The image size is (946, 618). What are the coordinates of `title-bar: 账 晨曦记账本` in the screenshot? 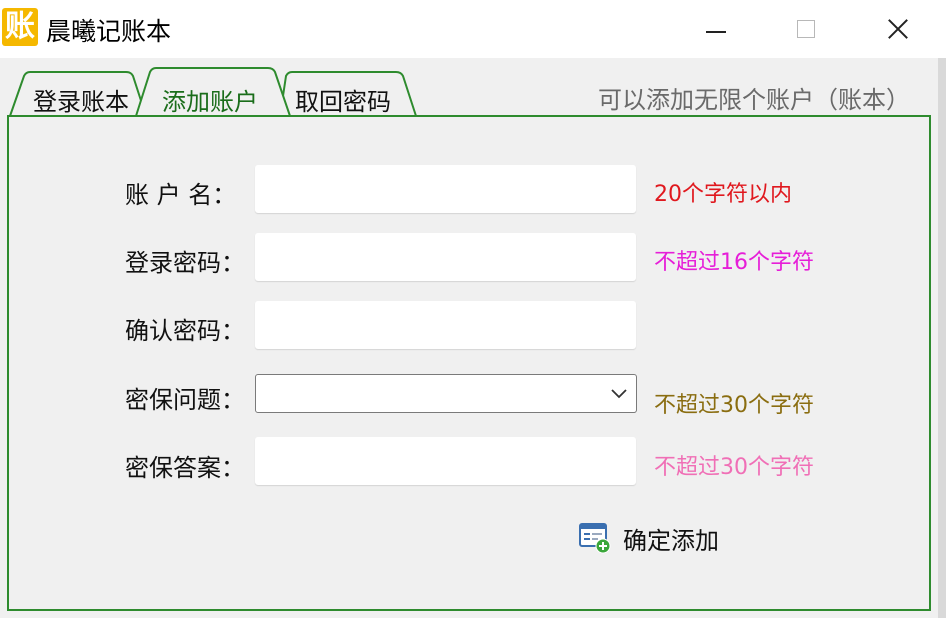 It's located at (473, 29).